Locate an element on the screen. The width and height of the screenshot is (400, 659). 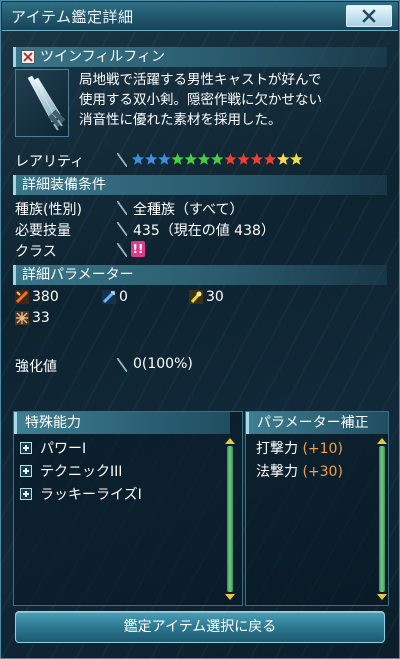
technique-attack-icon is located at coordinates (196, 297).